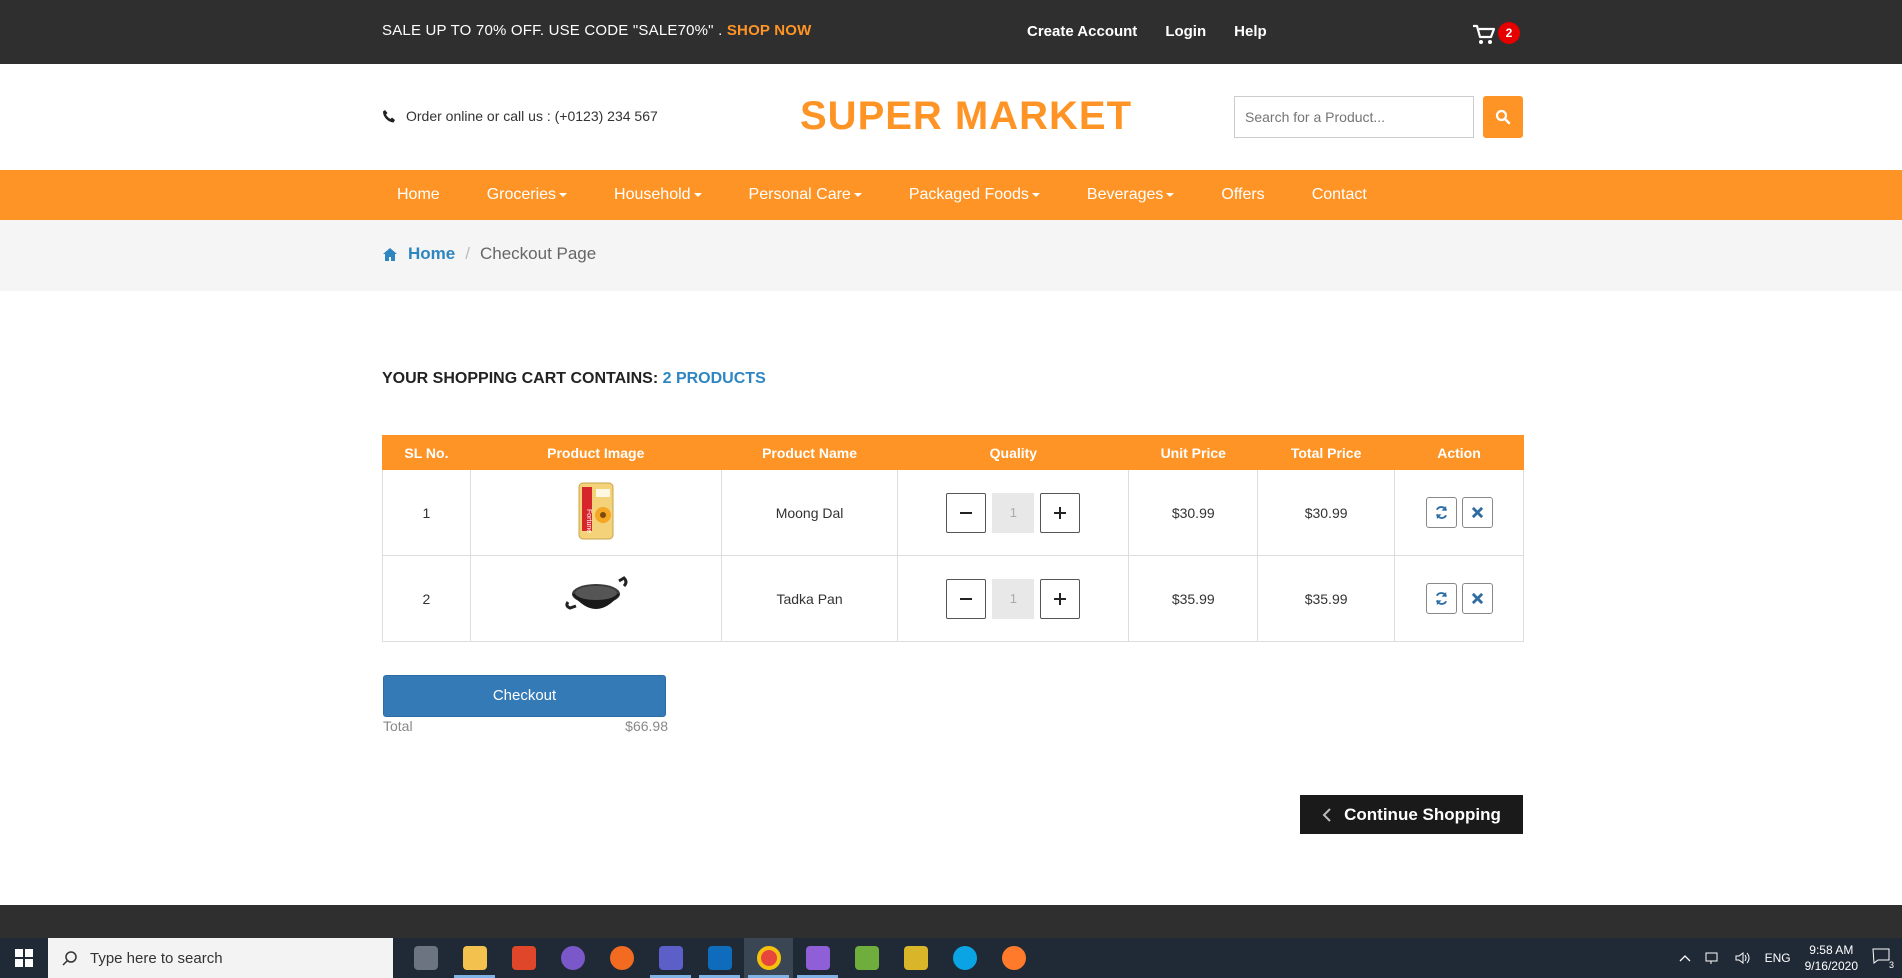  I want to click on chrome-icon, so click(768, 958).